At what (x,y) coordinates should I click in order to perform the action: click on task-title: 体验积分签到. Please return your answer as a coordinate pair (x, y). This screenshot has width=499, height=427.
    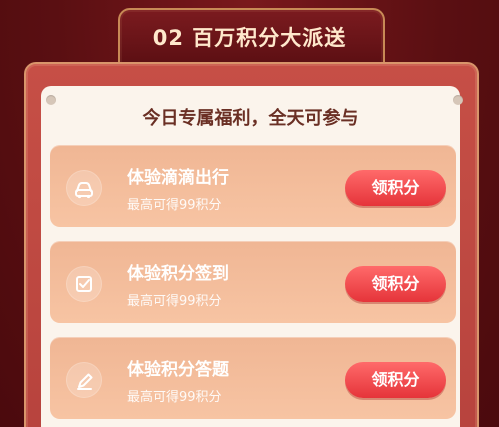
    Looking at the image, I should click on (178, 274).